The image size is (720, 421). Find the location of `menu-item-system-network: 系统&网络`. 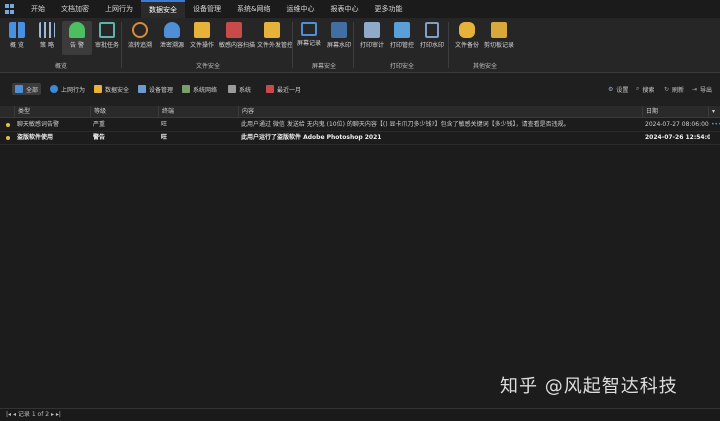

menu-item-system-network: 系统&网络 is located at coordinates (253, 9).